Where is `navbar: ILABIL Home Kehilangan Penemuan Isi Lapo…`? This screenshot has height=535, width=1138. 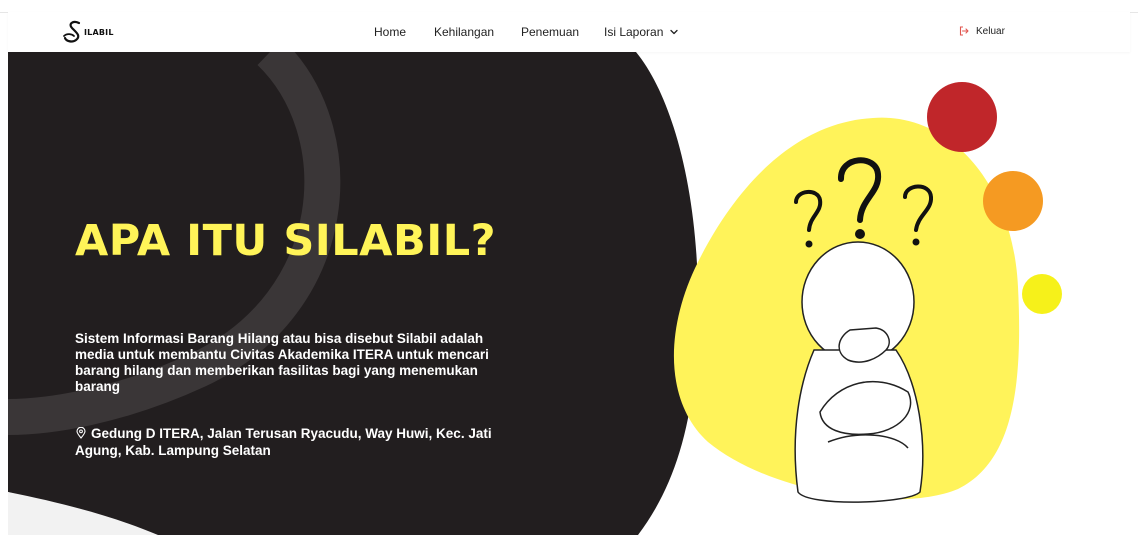 navbar: ILABIL Home Kehilangan Penemuan Isi Lapo… is located at coordinates (569, 32).